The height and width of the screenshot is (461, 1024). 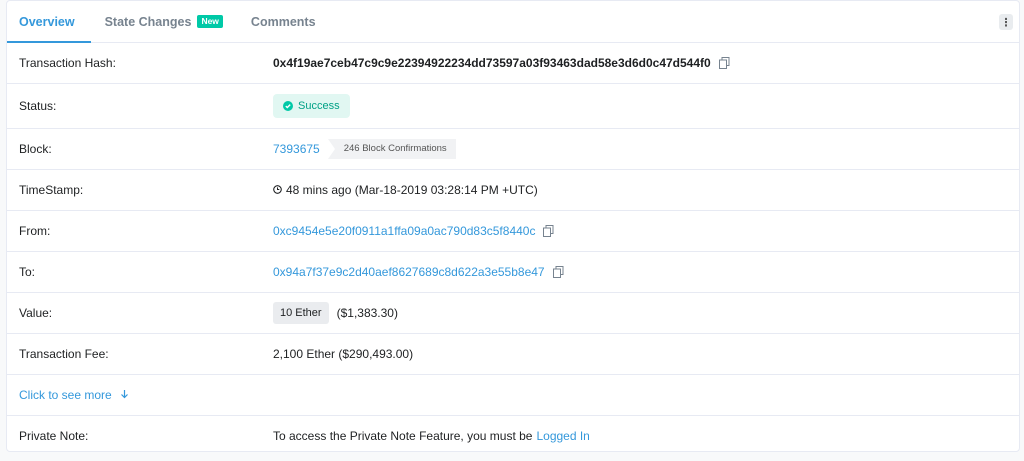 What do you see at coordinates (38, 106) in the screenshot?
I see `status-label: Status:` at bounding box center [38, 106].